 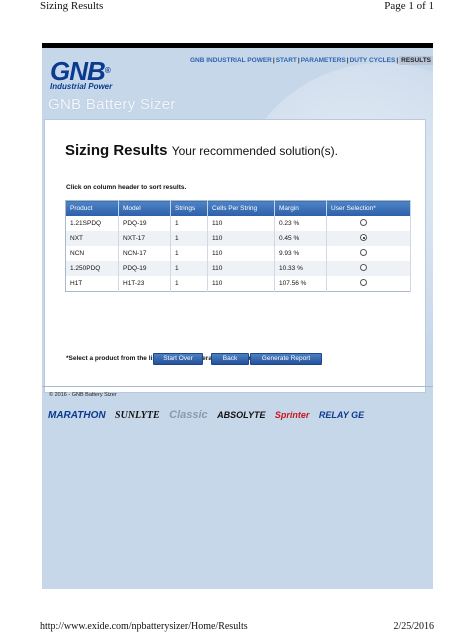 I want to click on table-row: H1T H1T-23 1 110 107.56 %, so click(x=238, y=284).